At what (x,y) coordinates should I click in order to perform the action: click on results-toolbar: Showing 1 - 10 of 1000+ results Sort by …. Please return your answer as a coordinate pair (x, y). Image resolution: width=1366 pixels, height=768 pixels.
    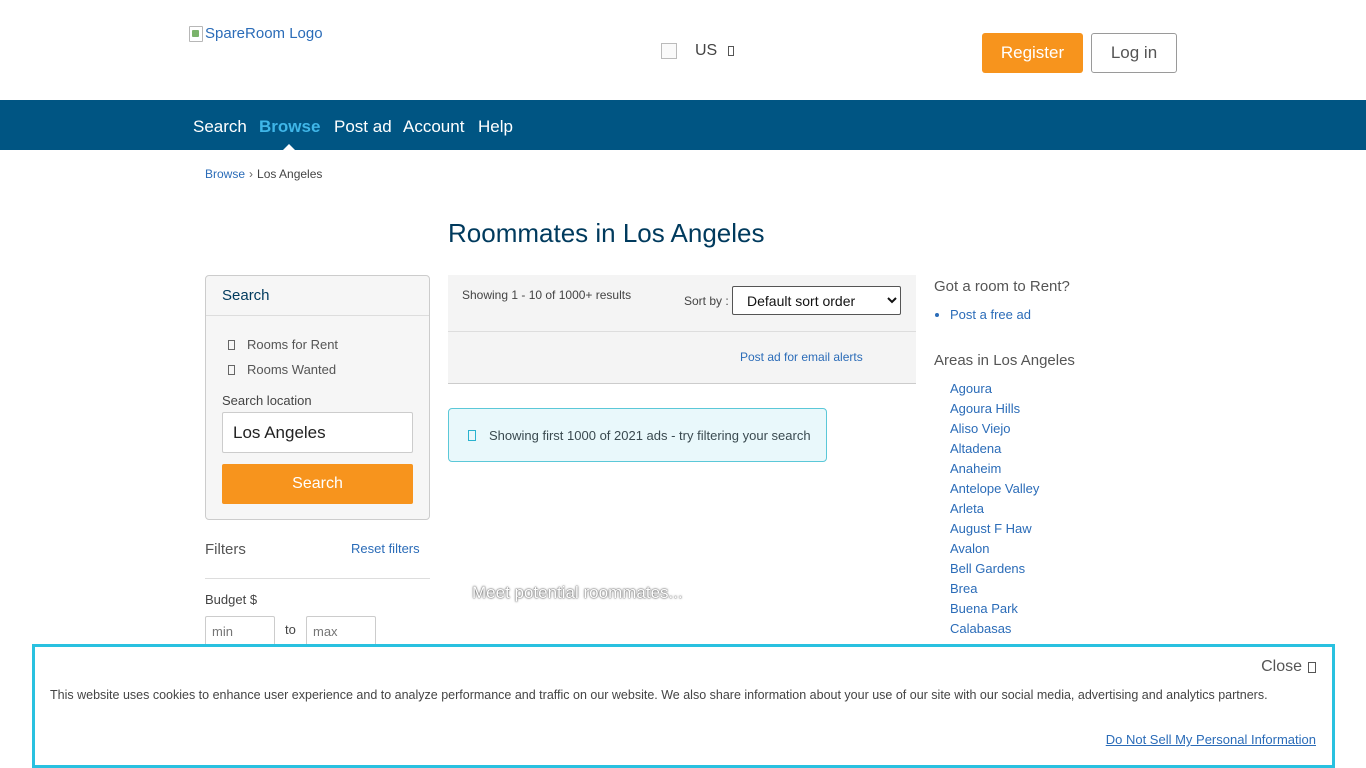
    Looking at the image, I should click on (682, 329).